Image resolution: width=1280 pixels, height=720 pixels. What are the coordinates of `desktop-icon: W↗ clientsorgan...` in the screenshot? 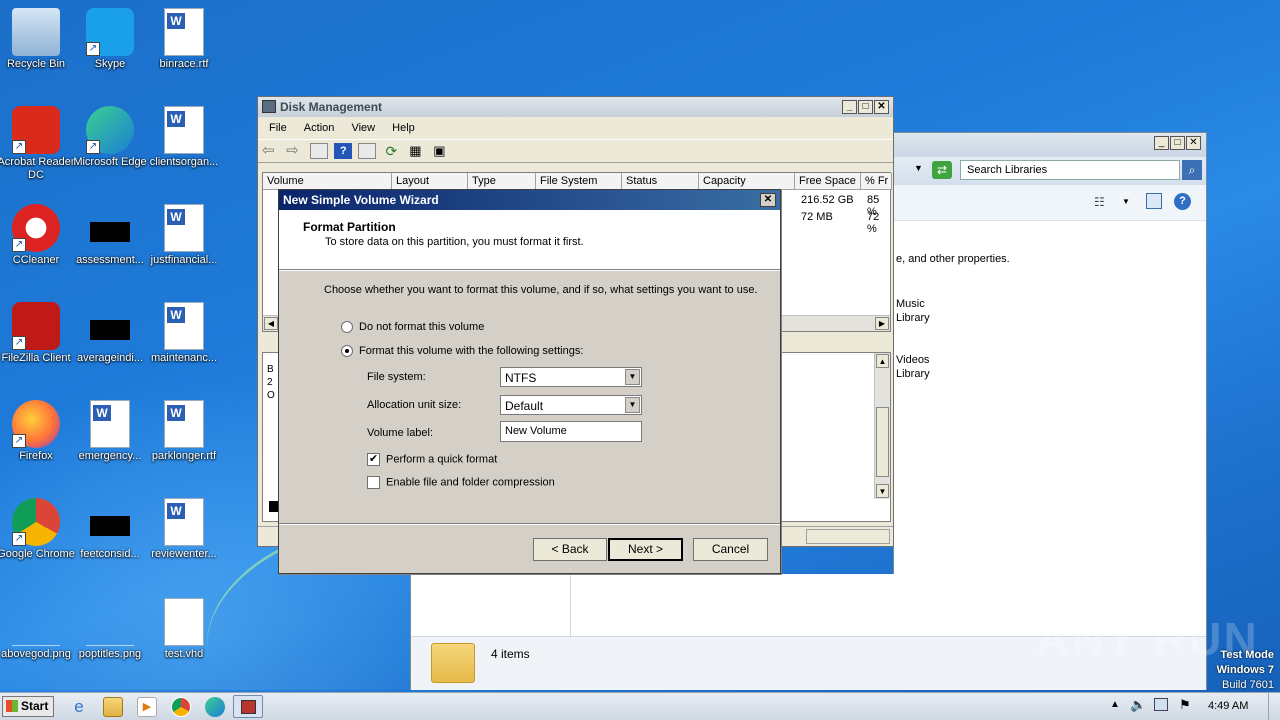 It's located at (184, 137).